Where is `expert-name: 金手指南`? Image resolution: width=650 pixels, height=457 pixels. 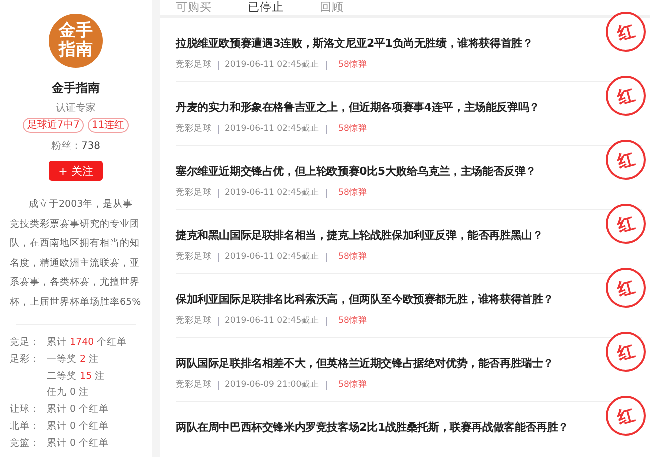 expert-name: 金手指南 is located at coordinates (76, 88).